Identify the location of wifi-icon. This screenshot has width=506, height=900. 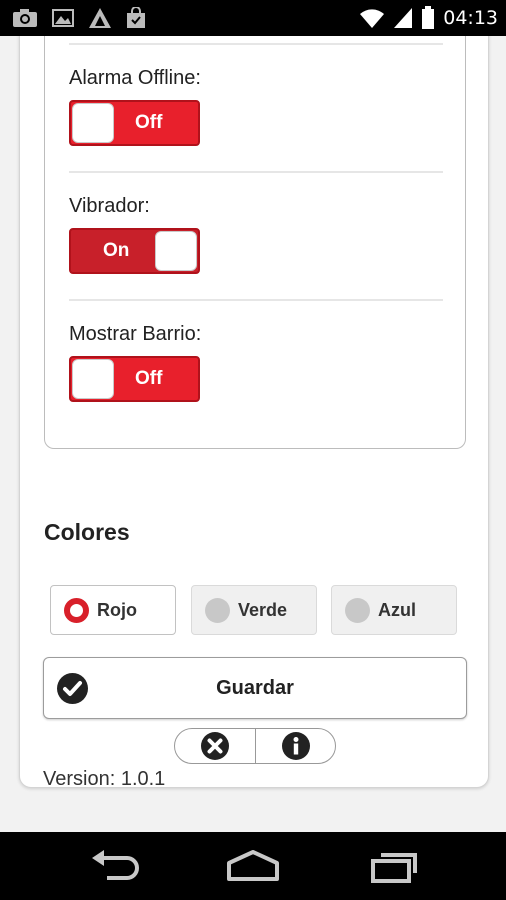
(372, 18).